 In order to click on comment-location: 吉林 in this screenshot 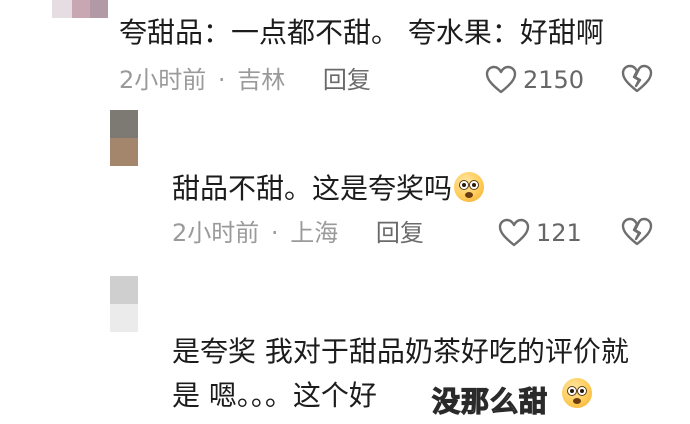, I will do `click(261, 80)`.